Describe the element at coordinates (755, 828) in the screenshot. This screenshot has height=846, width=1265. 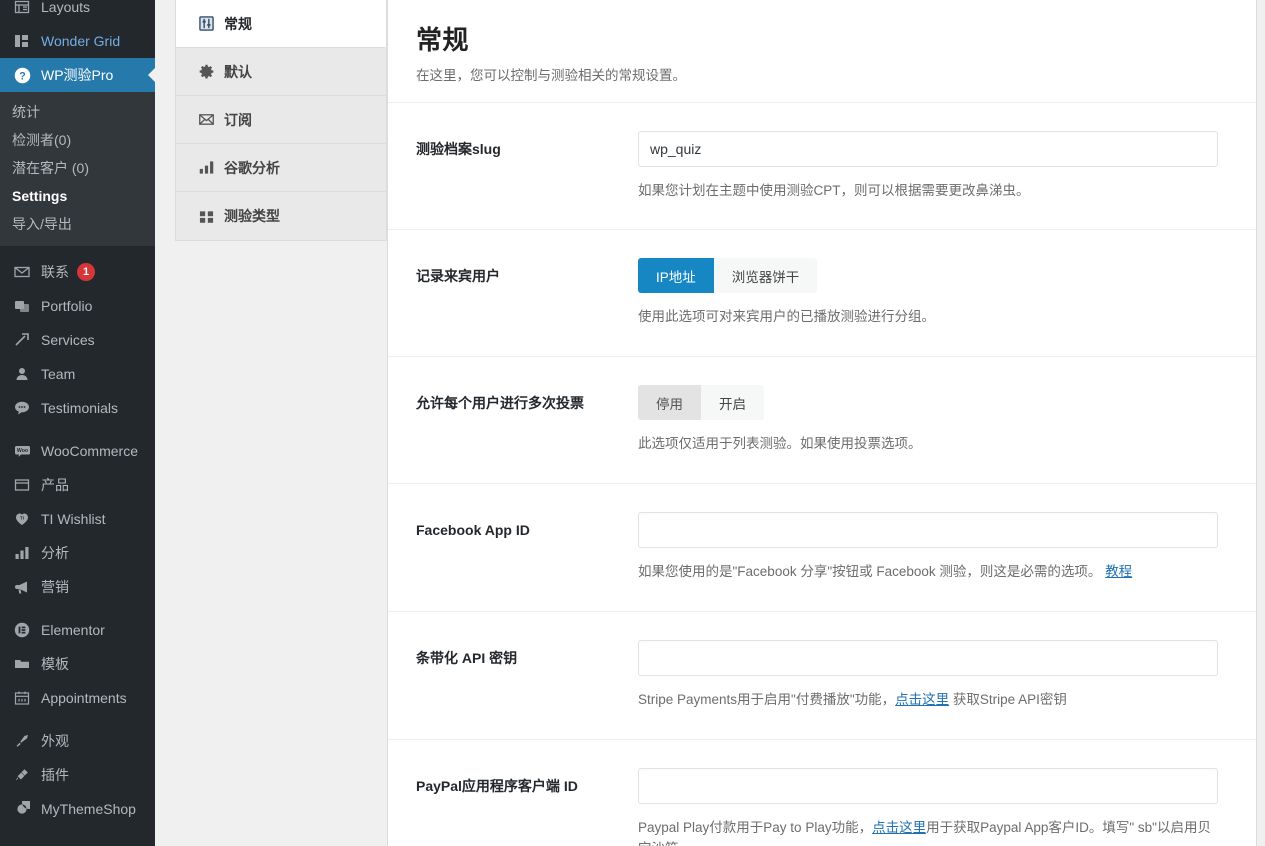
I see `help-text-before: Paypal Play付款用于Pay to Play功能，` at that location.